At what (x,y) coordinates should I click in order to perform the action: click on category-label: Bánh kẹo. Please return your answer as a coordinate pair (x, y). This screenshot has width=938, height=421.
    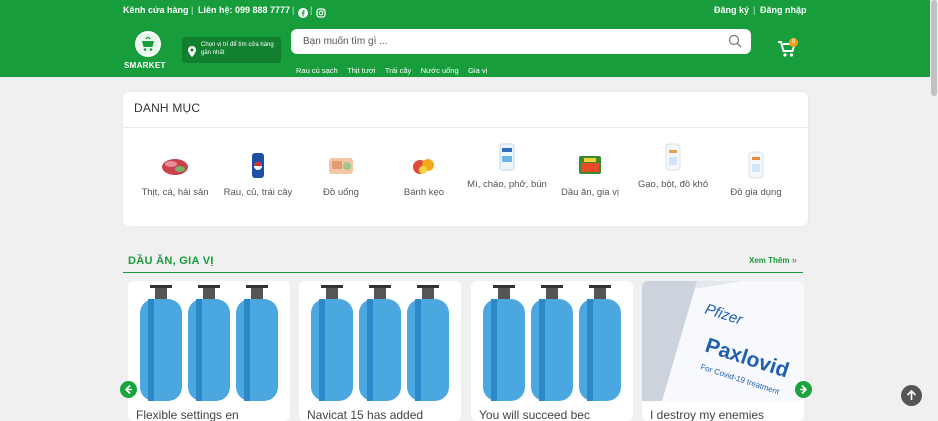
    Looking at the image, I should click on (424, 192).